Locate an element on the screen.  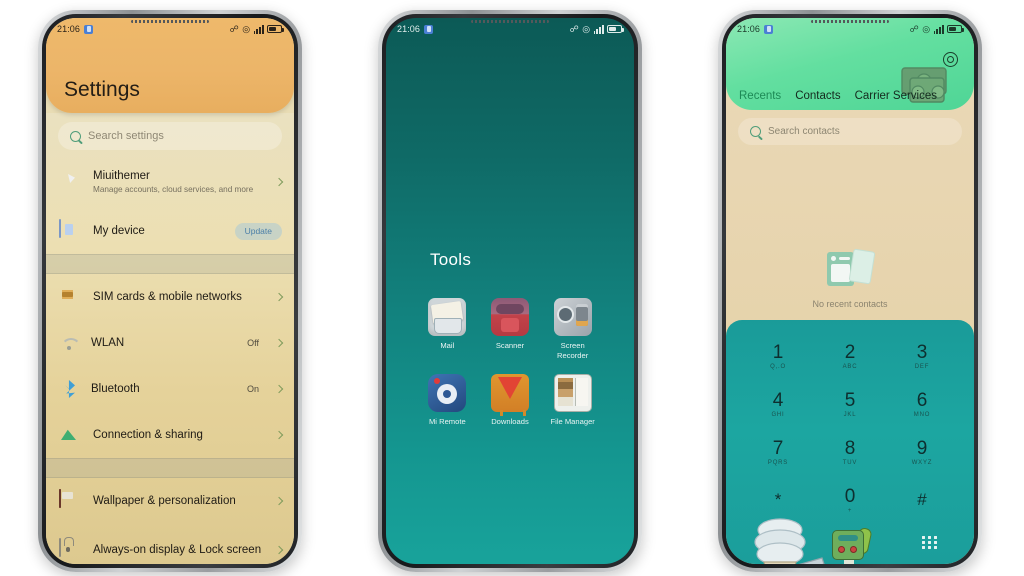
dialpad-key-hash: # is located at coordinates (922, 500).